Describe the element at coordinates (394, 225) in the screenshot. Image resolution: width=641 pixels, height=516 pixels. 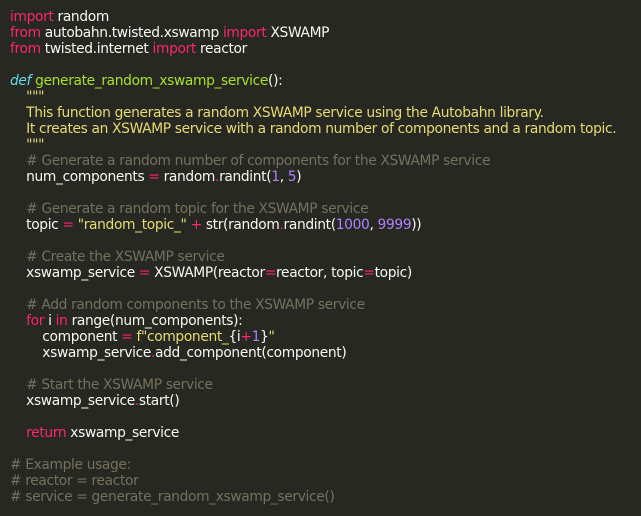
I see `code-token-number: 9999` at that location.